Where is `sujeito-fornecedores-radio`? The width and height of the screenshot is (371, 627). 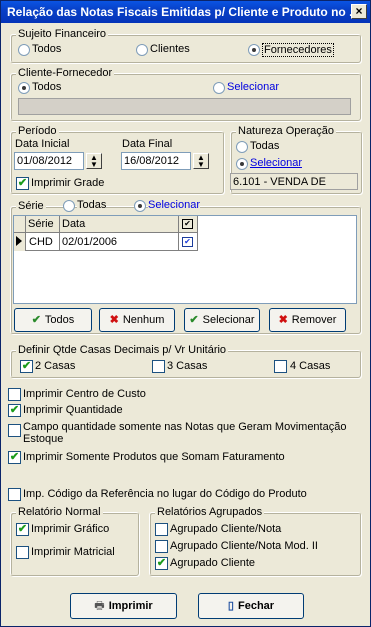 sujeito-fornecedores-radio is located at coordinates (254, 50).